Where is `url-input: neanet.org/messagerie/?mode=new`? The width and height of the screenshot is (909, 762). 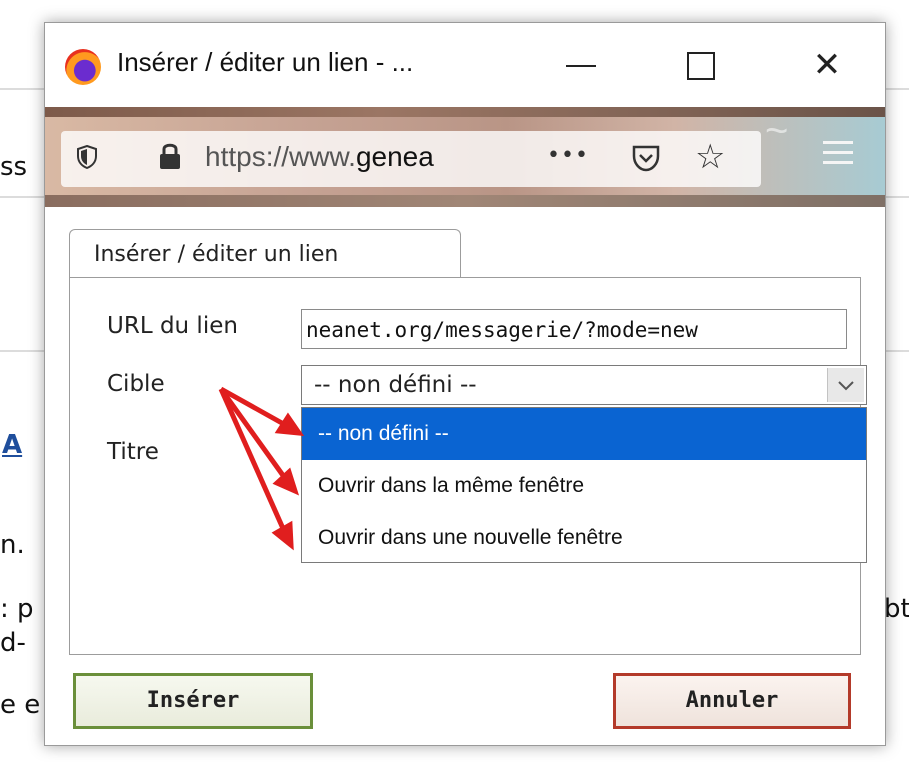 url-input: neanet.org/messagerie/?mode=new is located at coordinates (574, 329).